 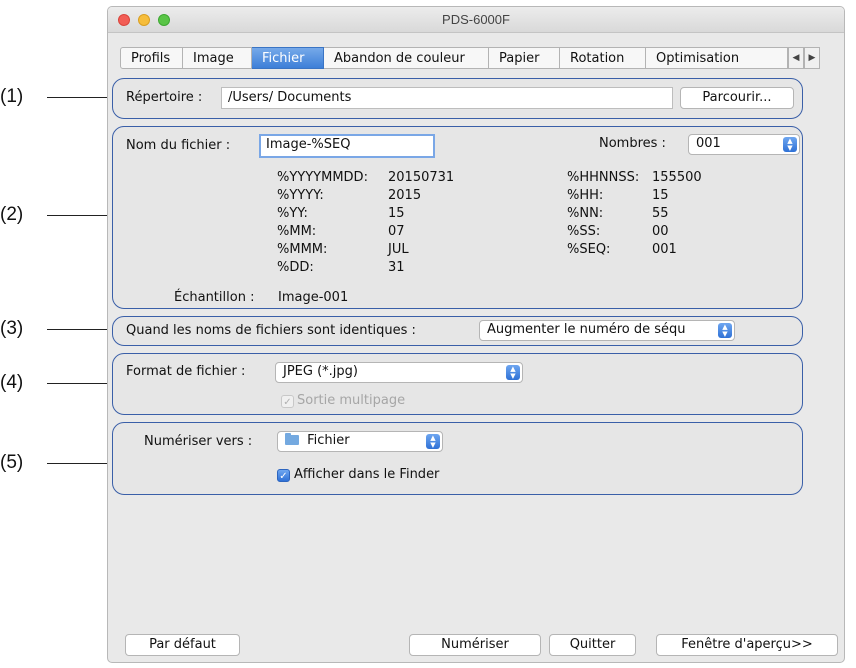 What do you see at coordinates (632, 143) in the screenshot?
I see `numbers-label: Nombres :` at bounding box center [632, 143].